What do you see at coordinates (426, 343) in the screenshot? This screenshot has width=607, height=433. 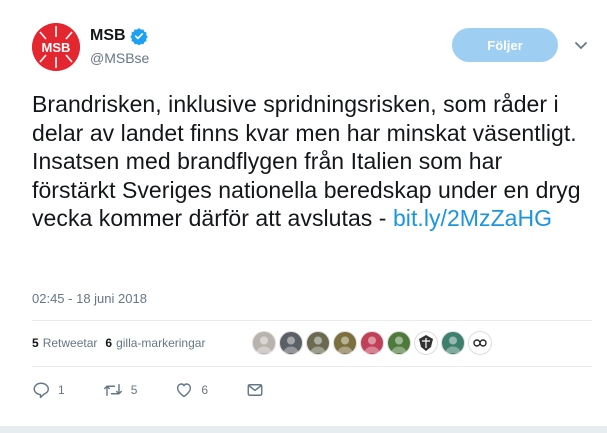 I see `crest-icon` at bounding box center [426, 343].